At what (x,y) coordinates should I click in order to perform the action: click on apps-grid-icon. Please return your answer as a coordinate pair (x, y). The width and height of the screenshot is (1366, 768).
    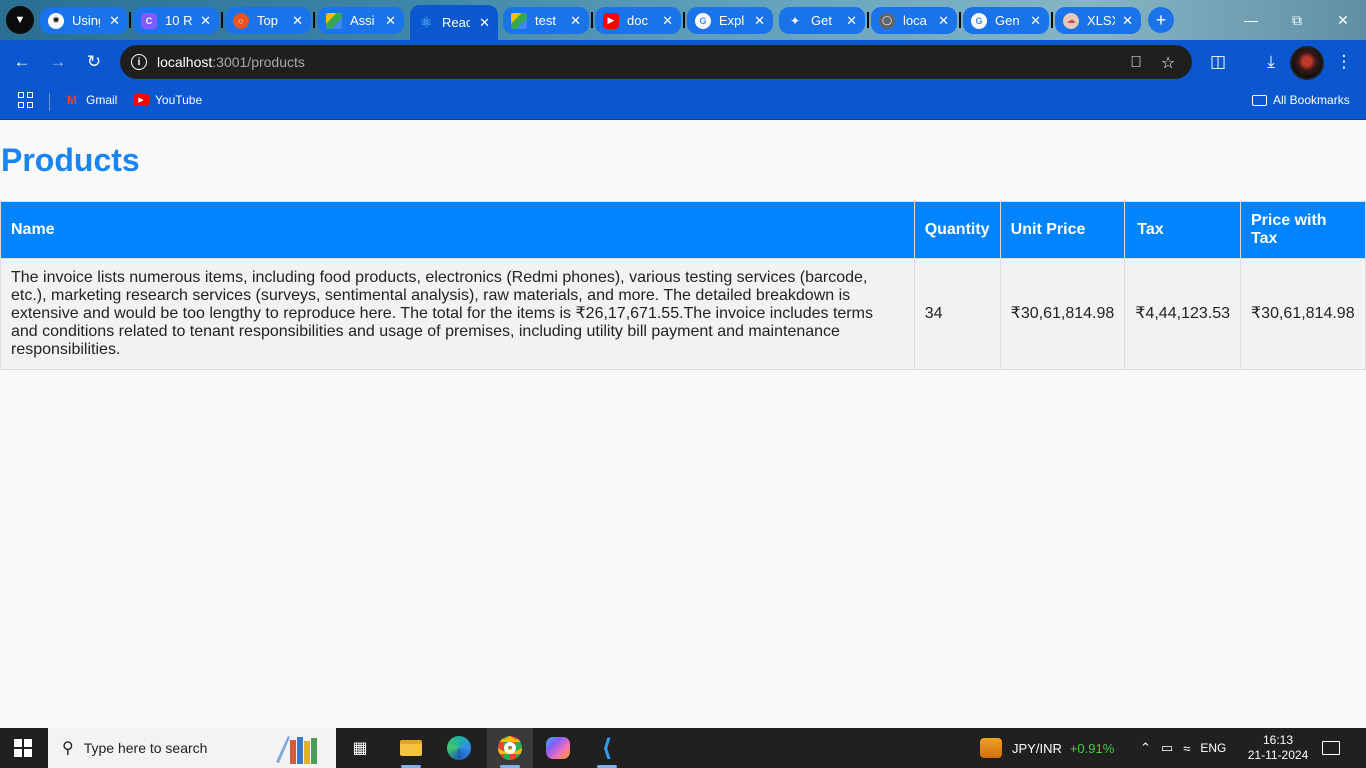
    Looking at the image, I should click on (26, 100).